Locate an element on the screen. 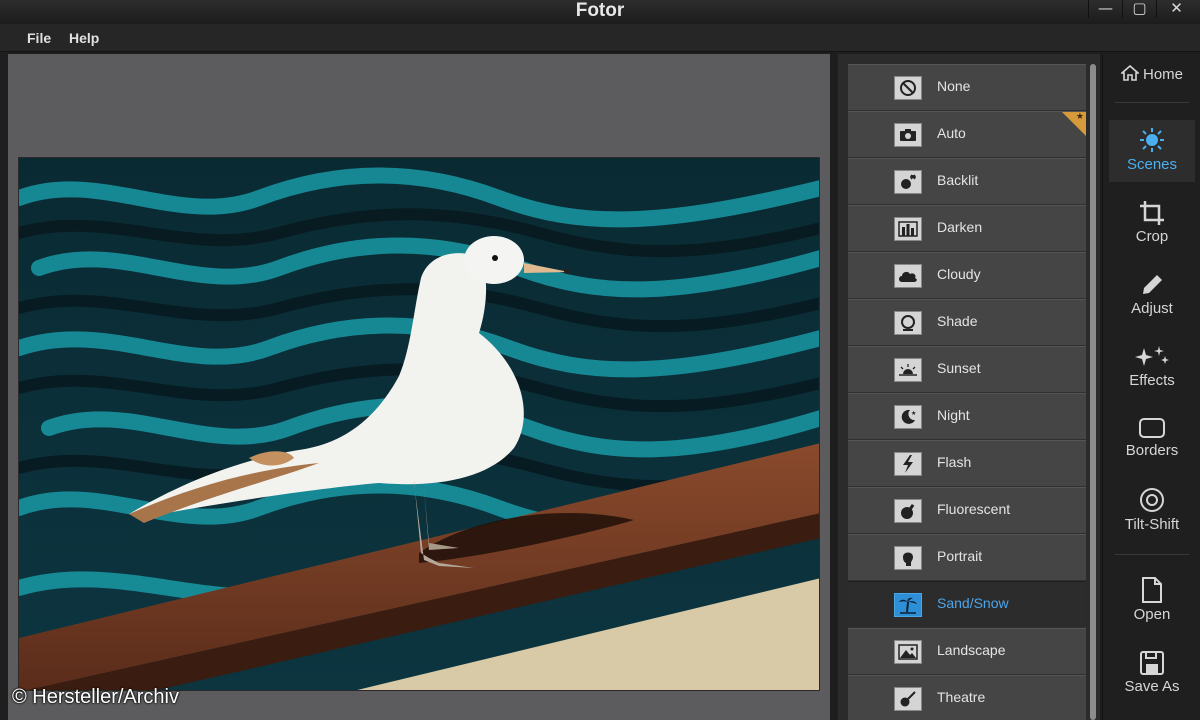 The height and width of the screenshot is (720, 1200). scene-item-theatre: Theatre is located at coordinates (967, 697).